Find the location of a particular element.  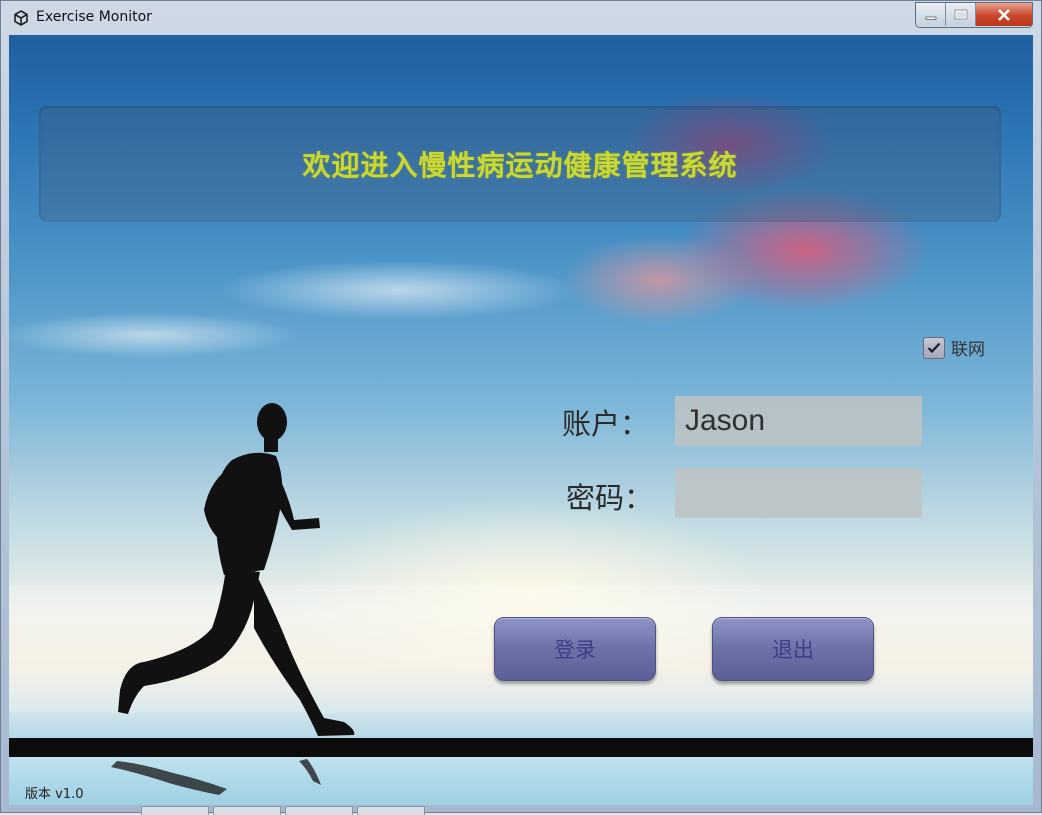

exit-button: 退出 is located at coordinates (793, 649).